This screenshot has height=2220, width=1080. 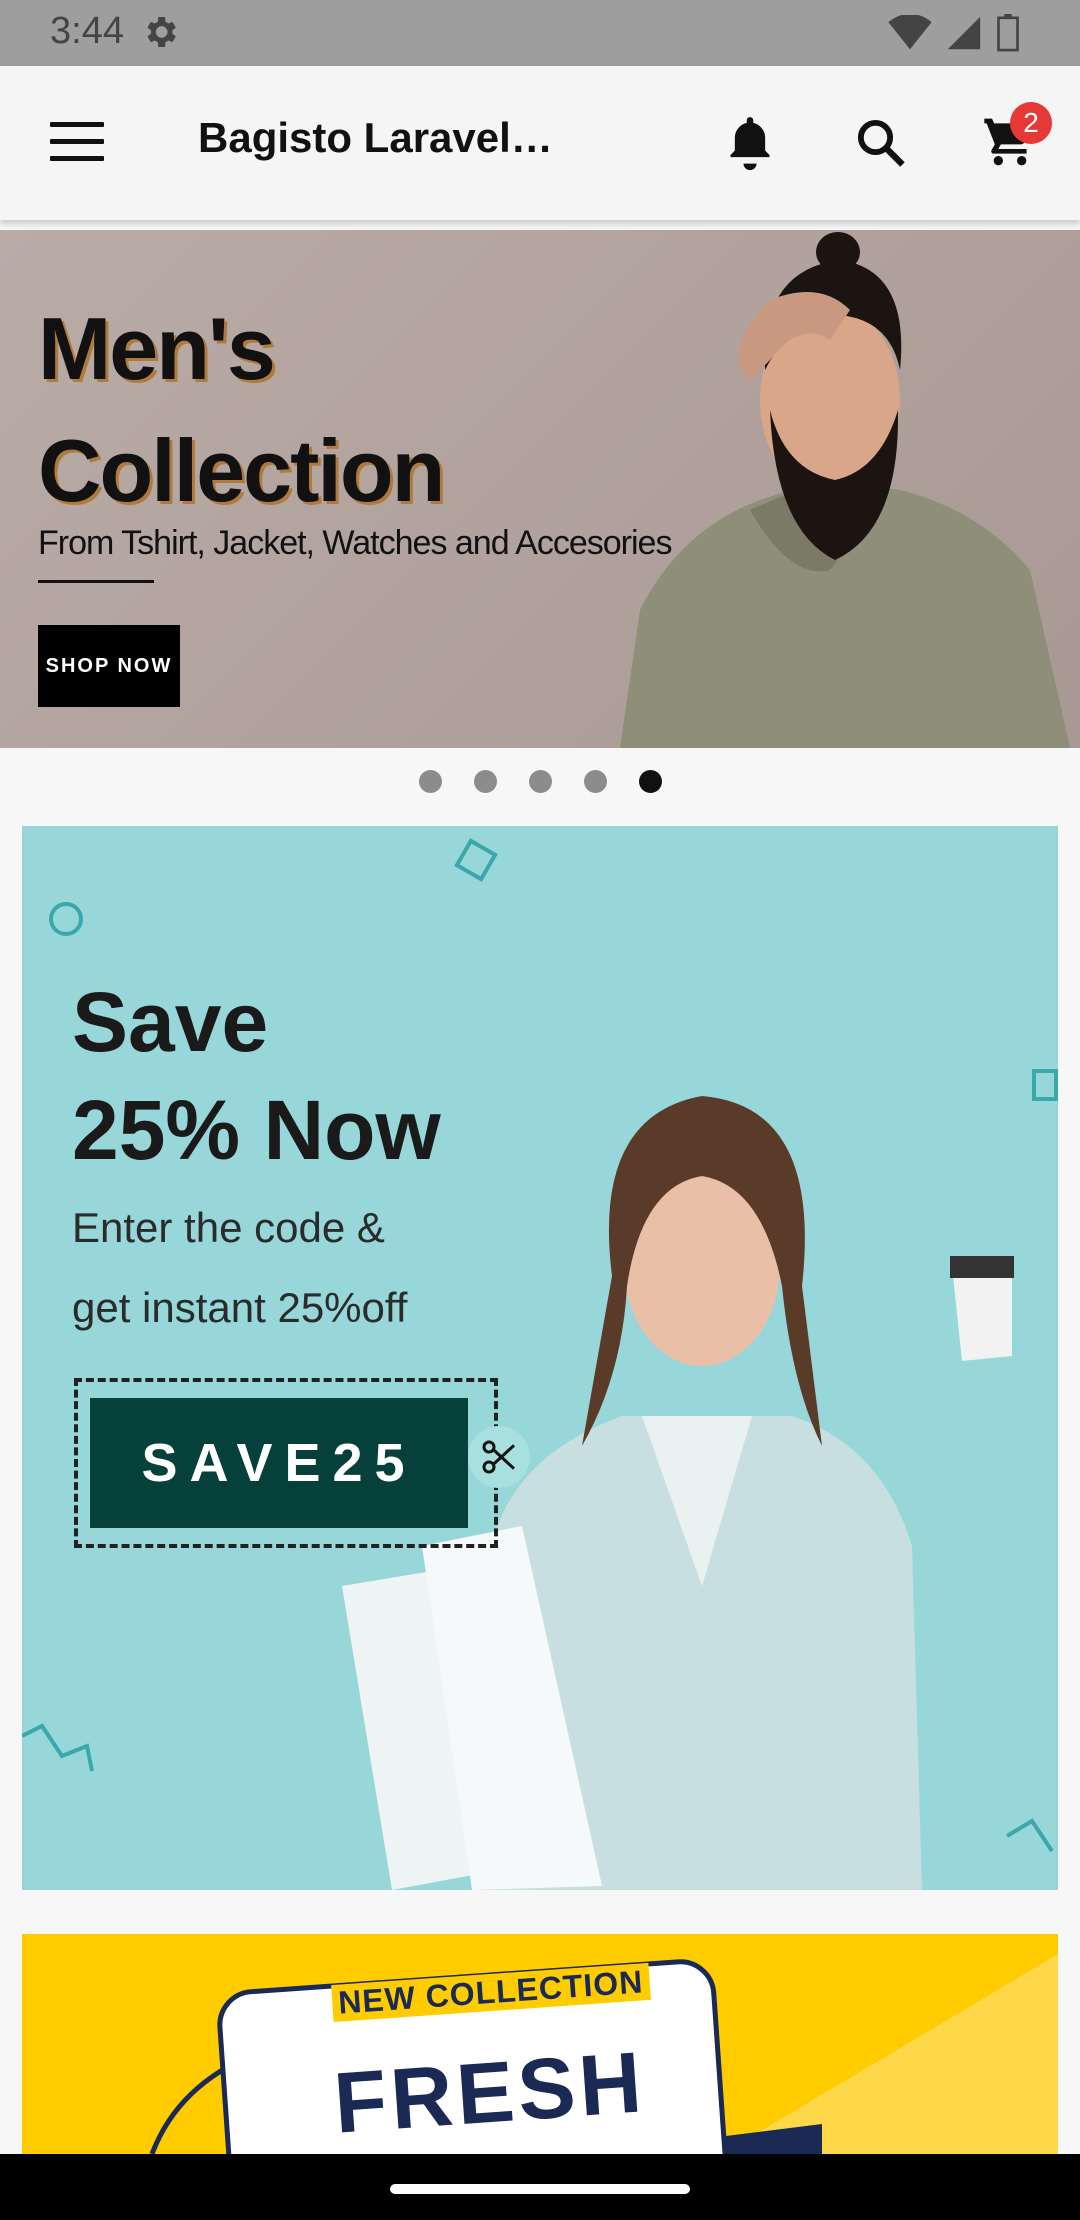 I want to click on carousel-indicator, so click(x=540, y=781).